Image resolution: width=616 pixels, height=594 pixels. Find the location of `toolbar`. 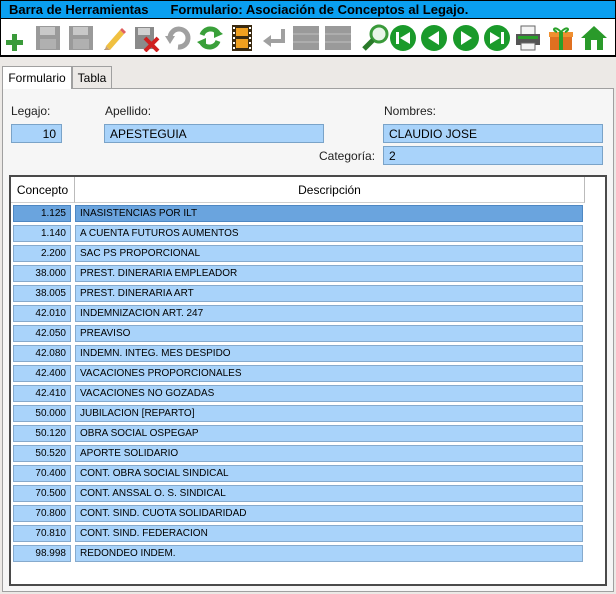

toolbar is located at coordinates (308, 38).